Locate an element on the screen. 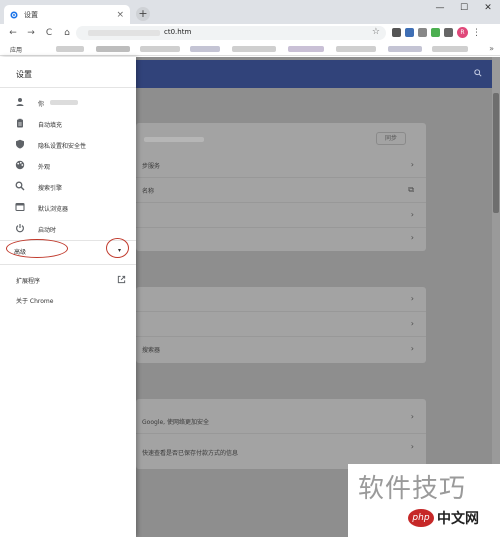 This screenshot has height=537, width=500. bookmarks-bar: 应用 » is located at coordinates (250, 49).